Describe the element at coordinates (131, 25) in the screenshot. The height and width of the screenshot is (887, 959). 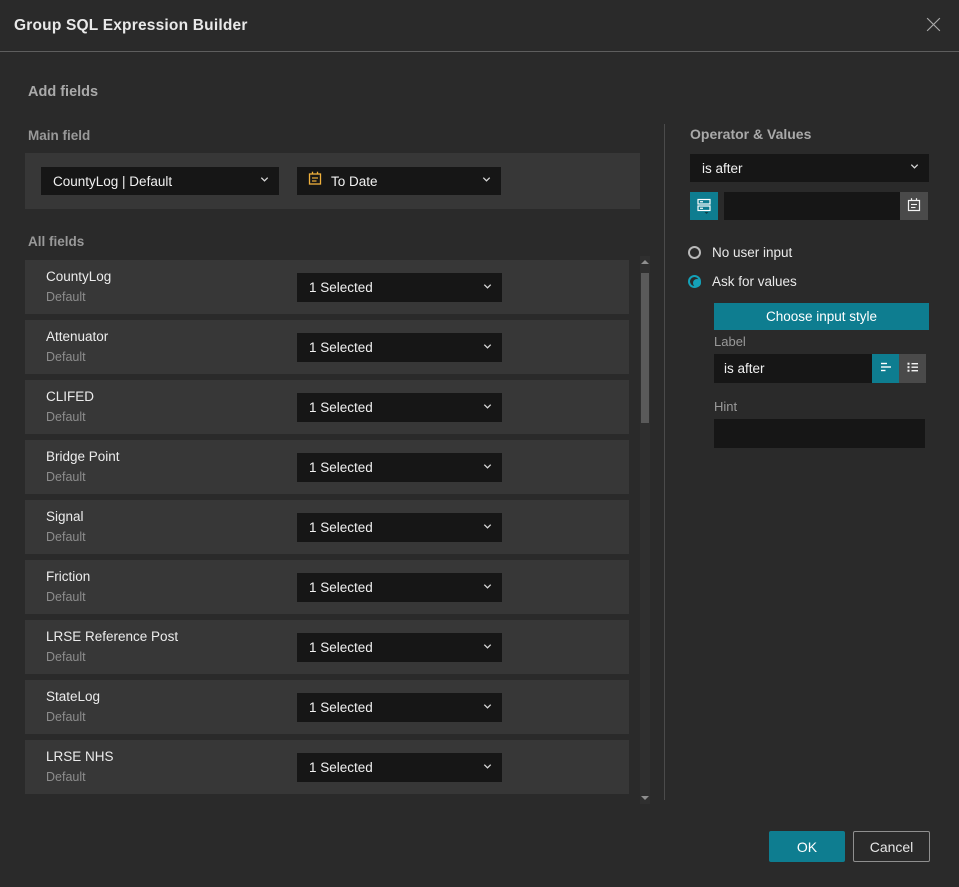
I see `dialog-title: Group SQL Expression Builder` at that location.